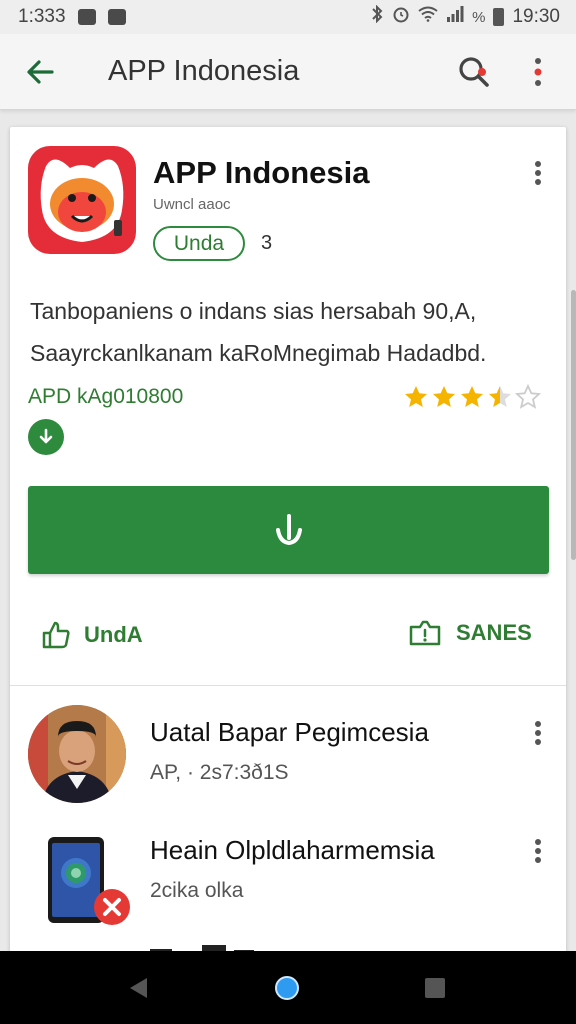 The height and width of the screenshot is (1024, 576). I want to click on list-item: Heain Olpldlaharmemsia 2cika olka, so click(288, 878).